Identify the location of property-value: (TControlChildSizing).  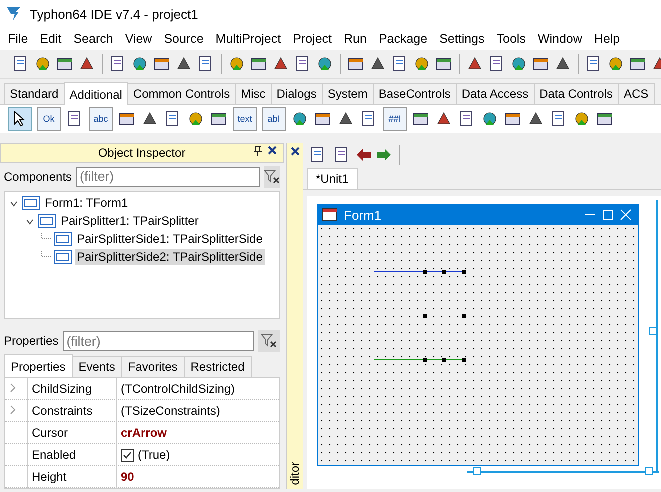
(178, 389).